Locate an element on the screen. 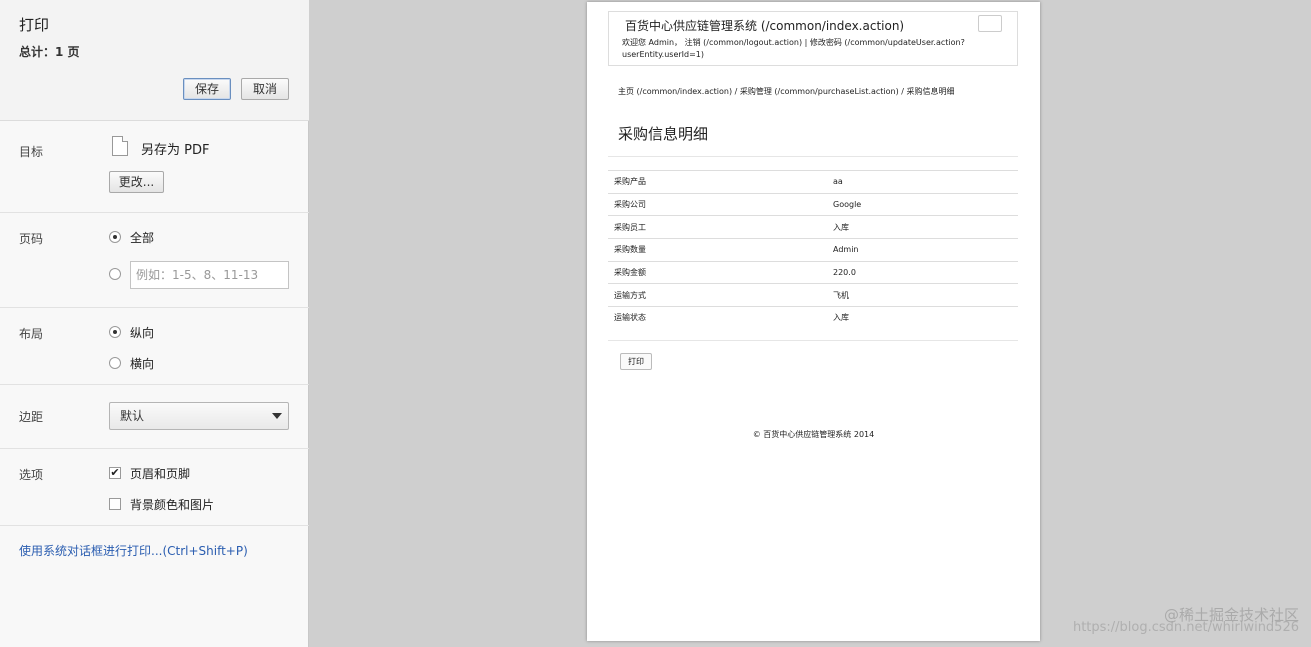 Image resolution: width=1311 pixels, height=647 pixels. menu-toggle-icon is located at coordinates (990, 23).